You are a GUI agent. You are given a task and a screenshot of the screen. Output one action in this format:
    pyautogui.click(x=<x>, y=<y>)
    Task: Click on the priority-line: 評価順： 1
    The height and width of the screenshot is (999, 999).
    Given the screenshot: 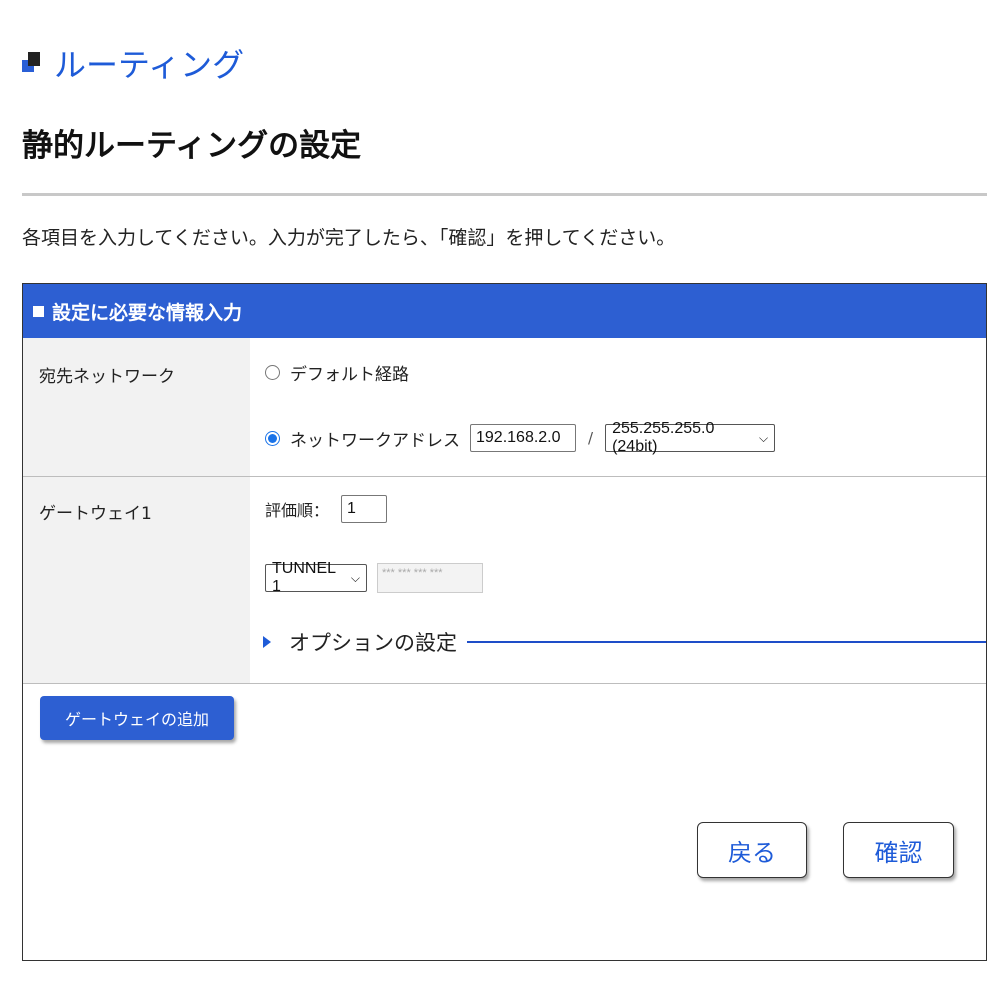 What is the action you would take?
    pyautogui.click(x=326, y=509)
    